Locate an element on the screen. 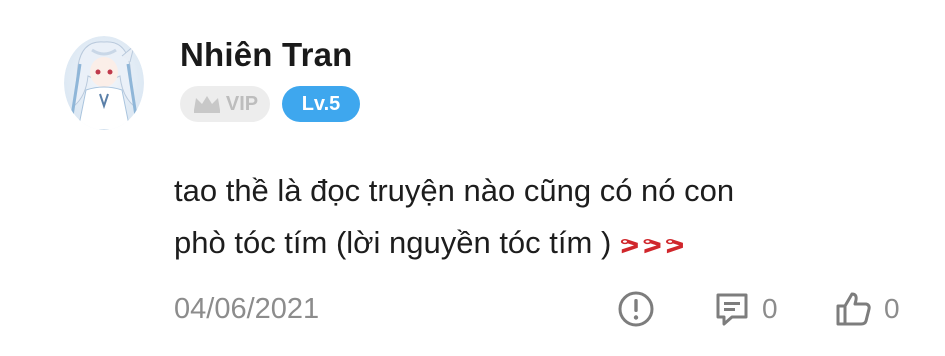 The image size is (945, 356). like-icon is located at coordinates (853, 309).